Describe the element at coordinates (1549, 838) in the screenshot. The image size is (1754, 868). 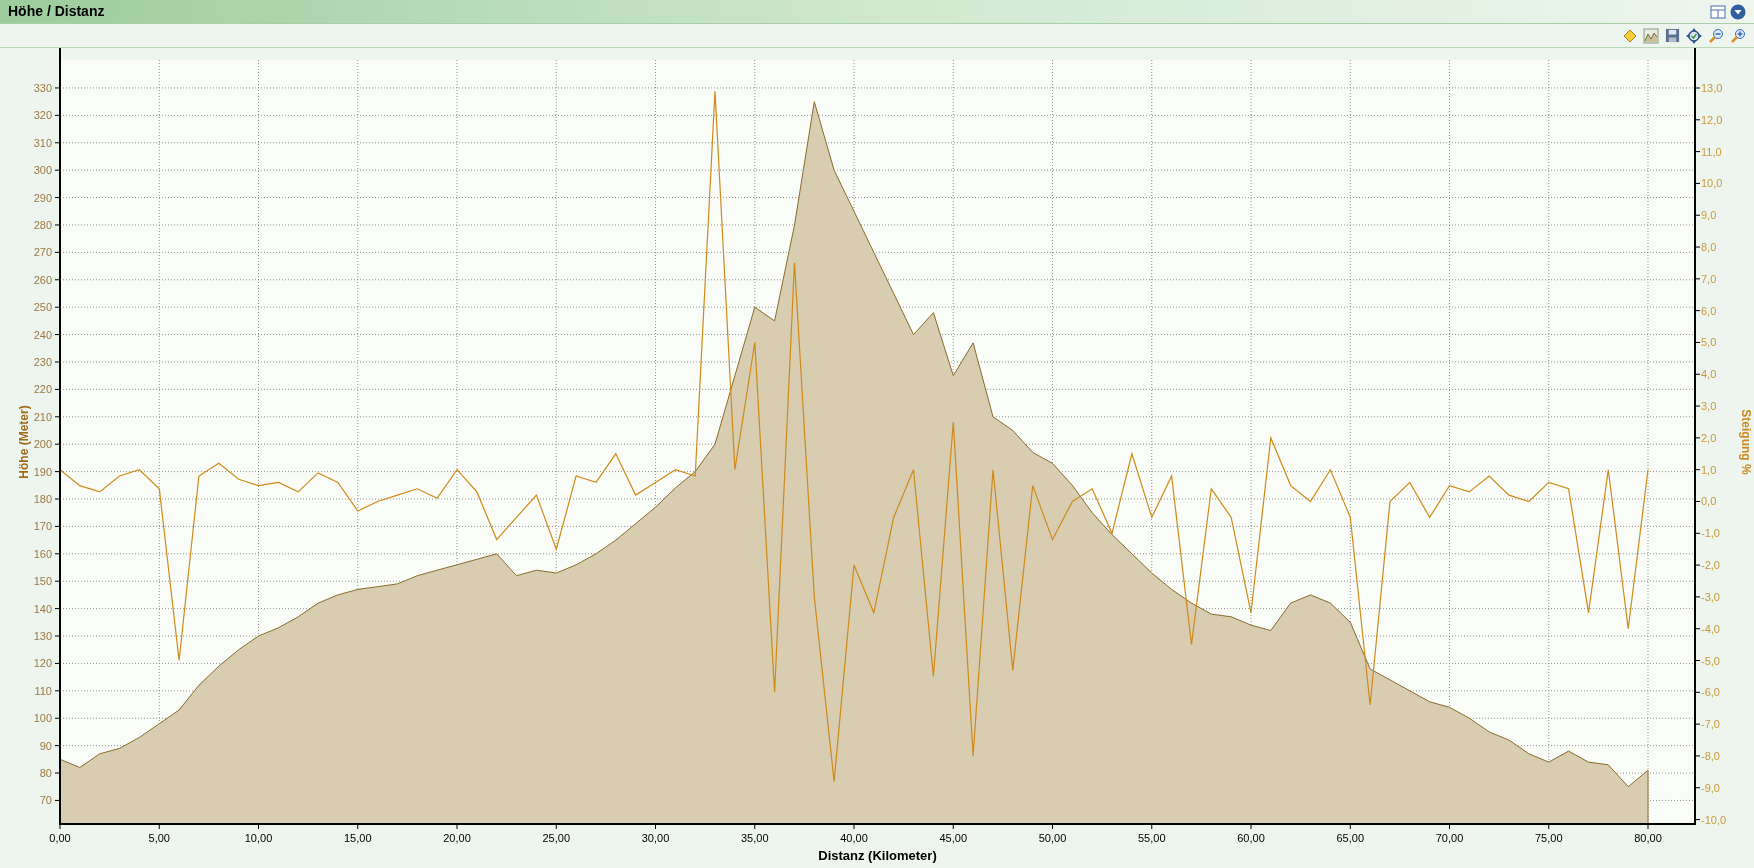
I see `axis-tick-label: 75,00` at that location.